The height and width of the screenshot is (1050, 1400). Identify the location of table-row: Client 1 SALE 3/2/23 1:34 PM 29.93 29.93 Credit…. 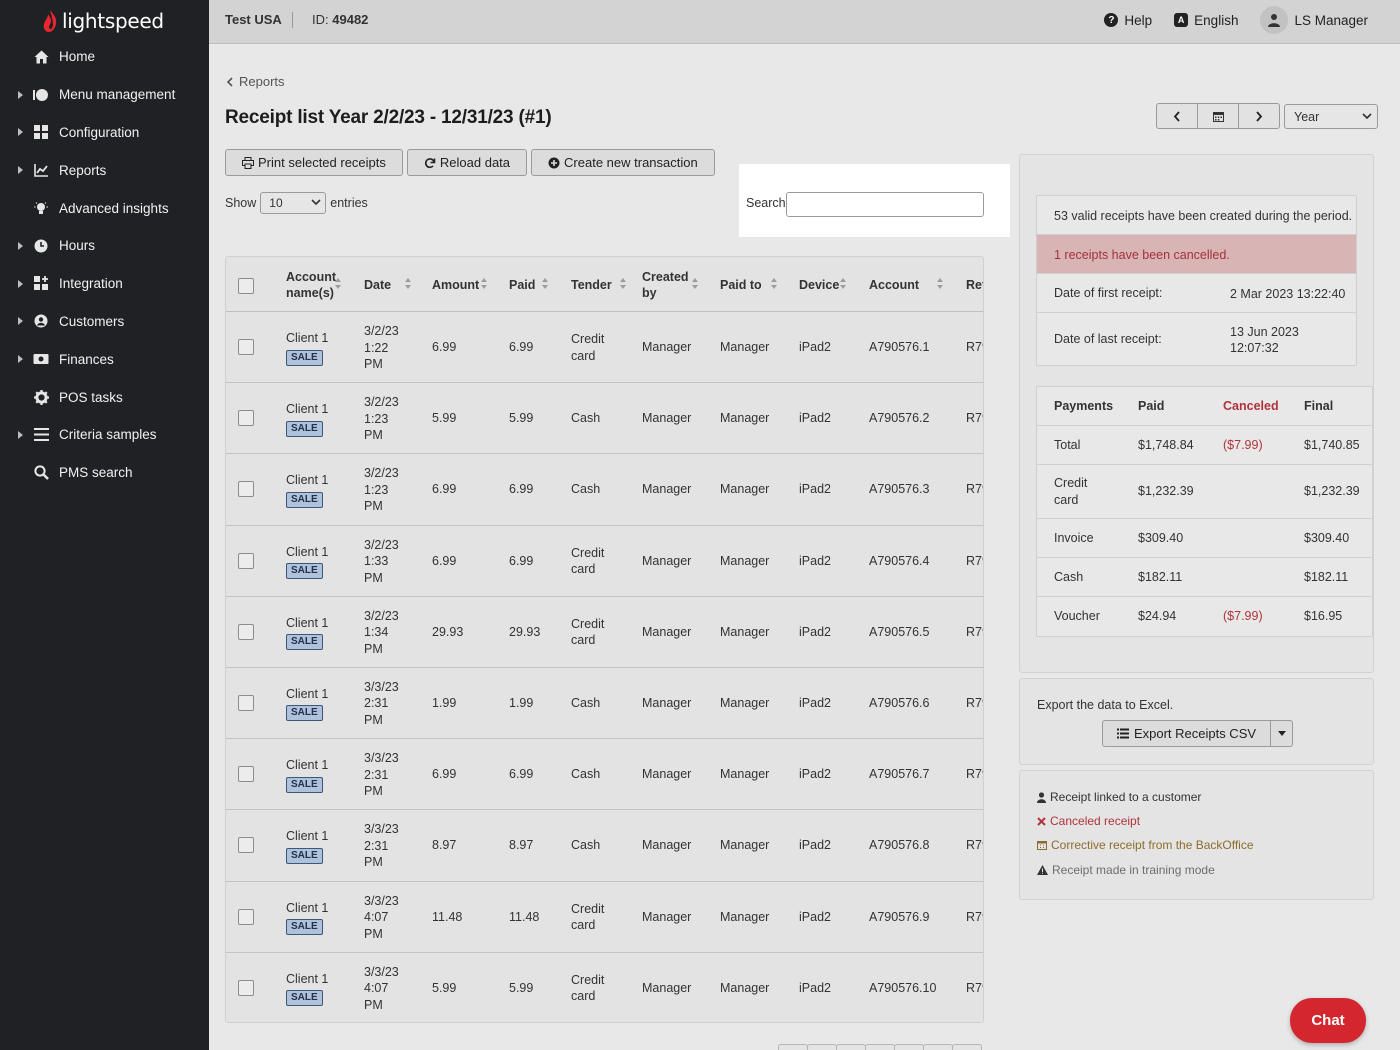
(604, 632).